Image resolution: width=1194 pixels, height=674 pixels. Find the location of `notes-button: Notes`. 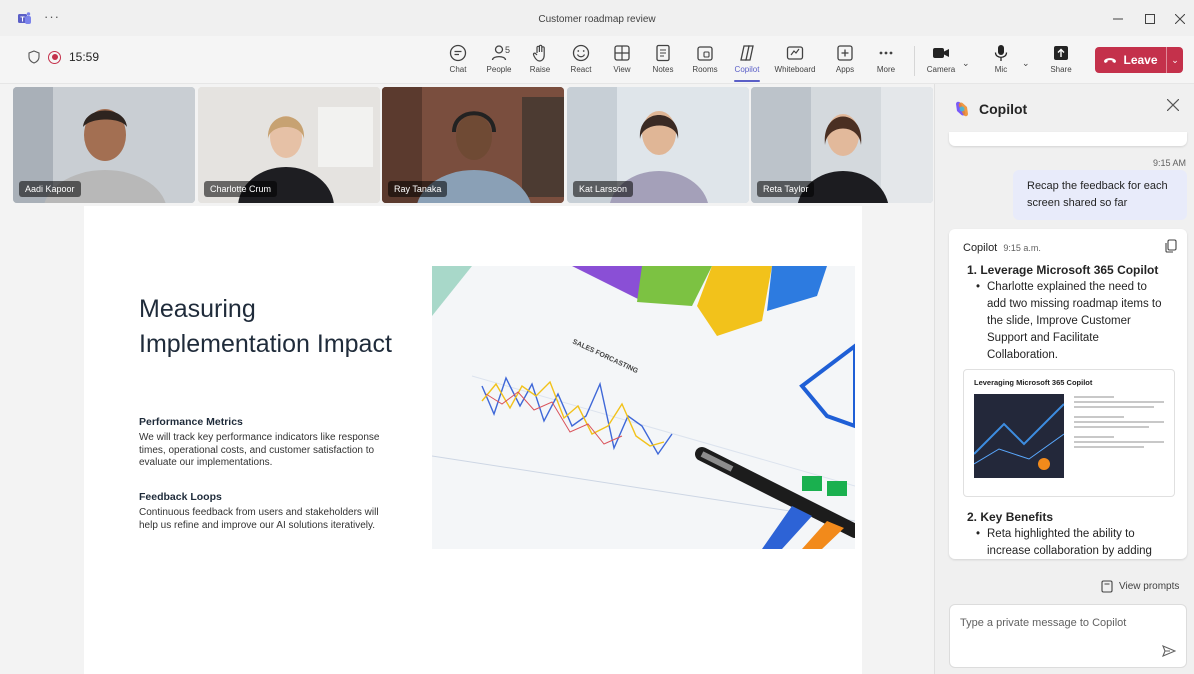

notes-button: Notes is located at coordinates (663, 58).